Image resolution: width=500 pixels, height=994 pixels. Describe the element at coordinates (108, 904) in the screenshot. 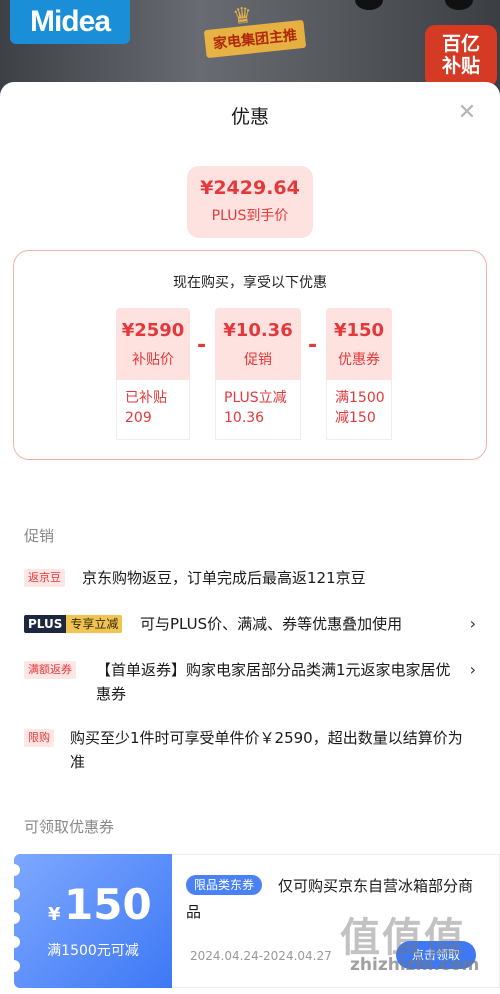

I see `coupon-amount: 150` at that location.